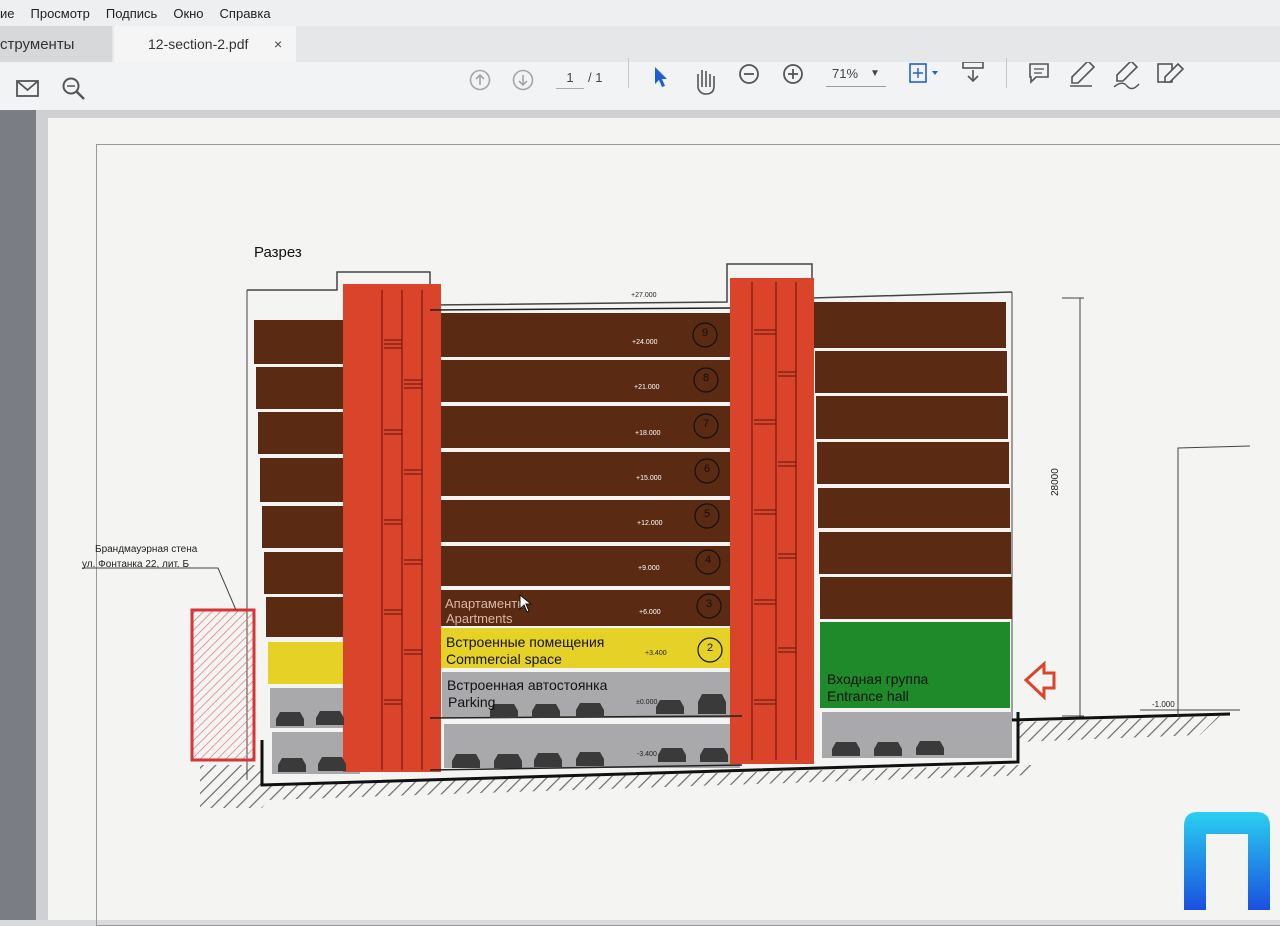 The height and width of the screenshot is (926, 1280). What do you see at coordinates (146, 549) in the screenshot?
I see `firewall-label-1: Брандмауэрная стена` at bounding box center [146, 549].